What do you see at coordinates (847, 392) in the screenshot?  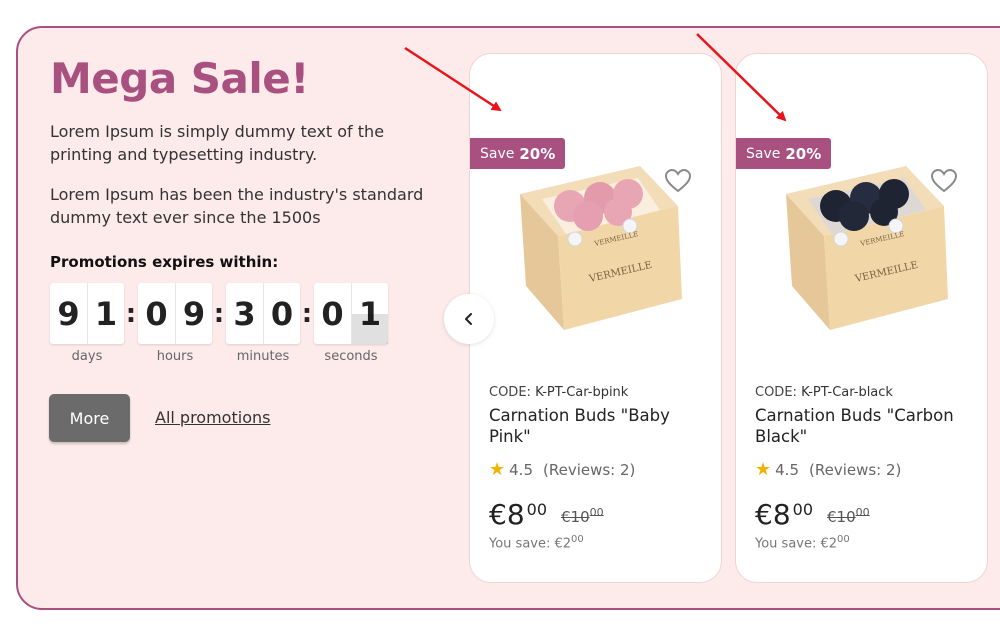 I see `product-code-value: K-PT-Car-black` at bounding box center [847, 392].